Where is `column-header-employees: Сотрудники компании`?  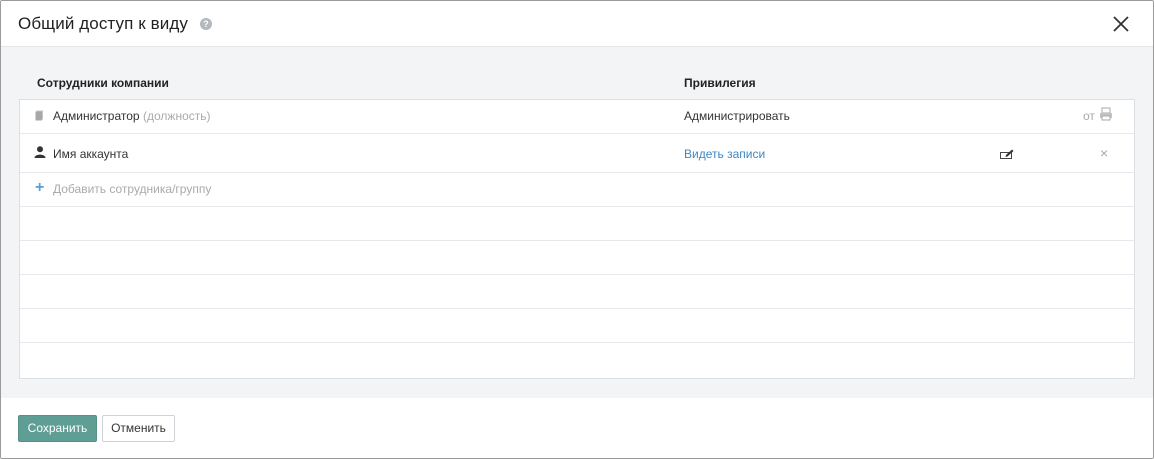
column-header-employees: Сотрудники компании is located at coordinates (103, 83).